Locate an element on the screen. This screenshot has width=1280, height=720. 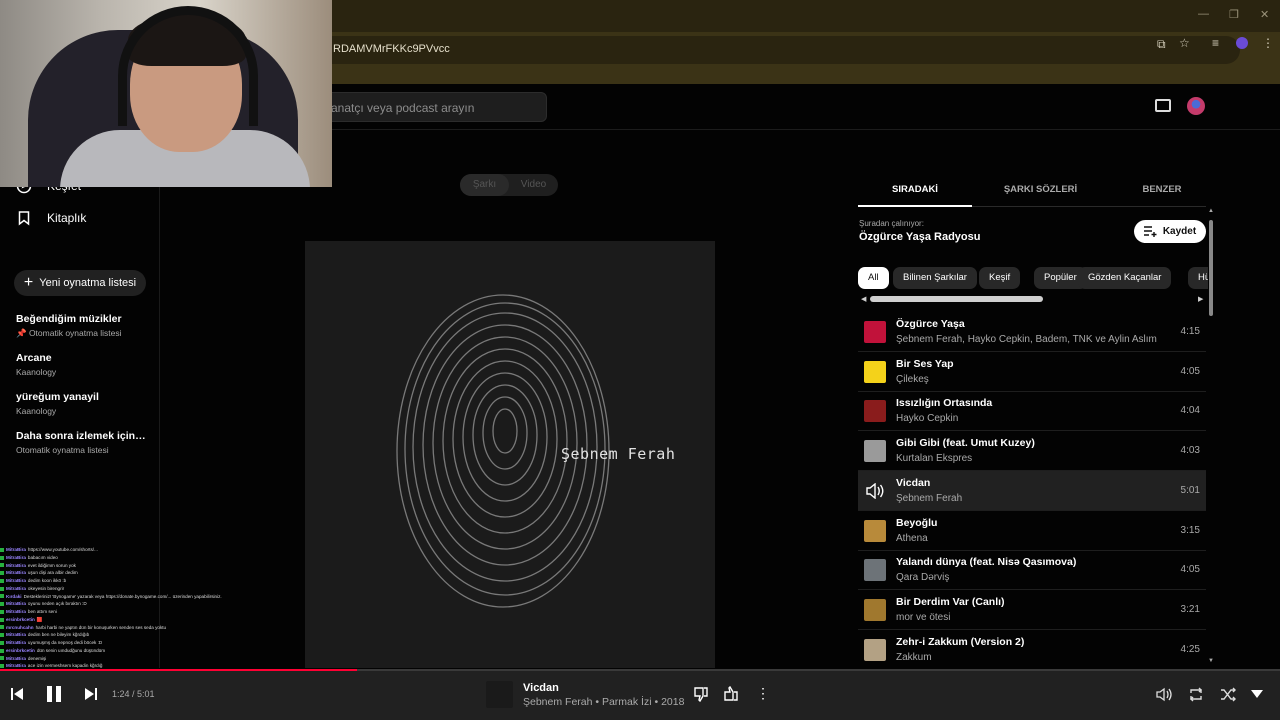
queue-item-title: Zehr-i Zakkum (Version 2) is located at coordinates (960, 641).